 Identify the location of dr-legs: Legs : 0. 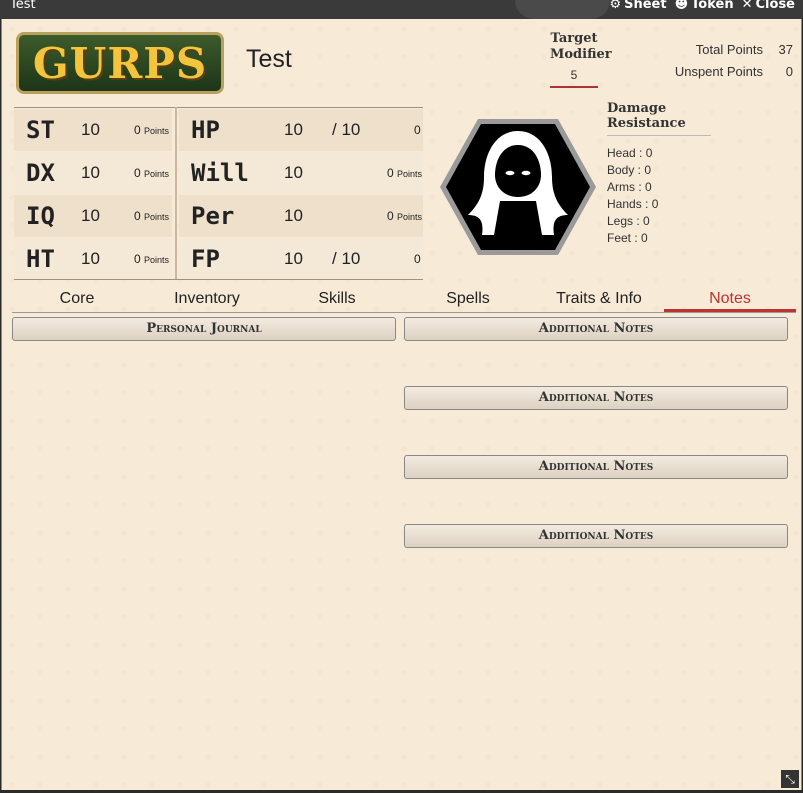
(628, 221).